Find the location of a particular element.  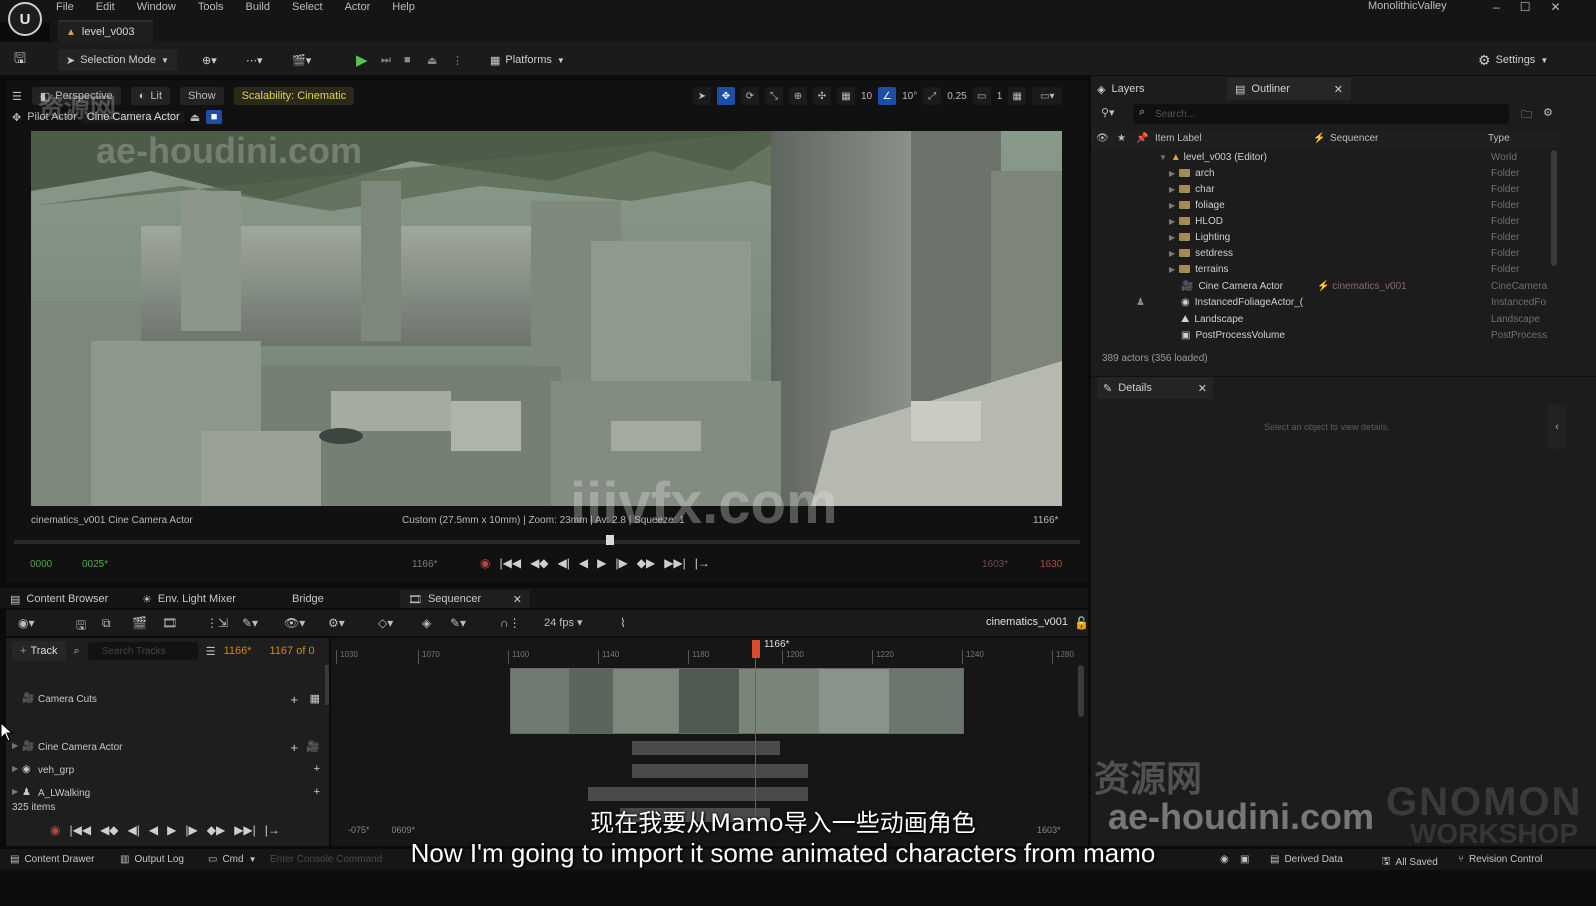

surface-snap-icon: ✣ is located at coordinates (822, 96).